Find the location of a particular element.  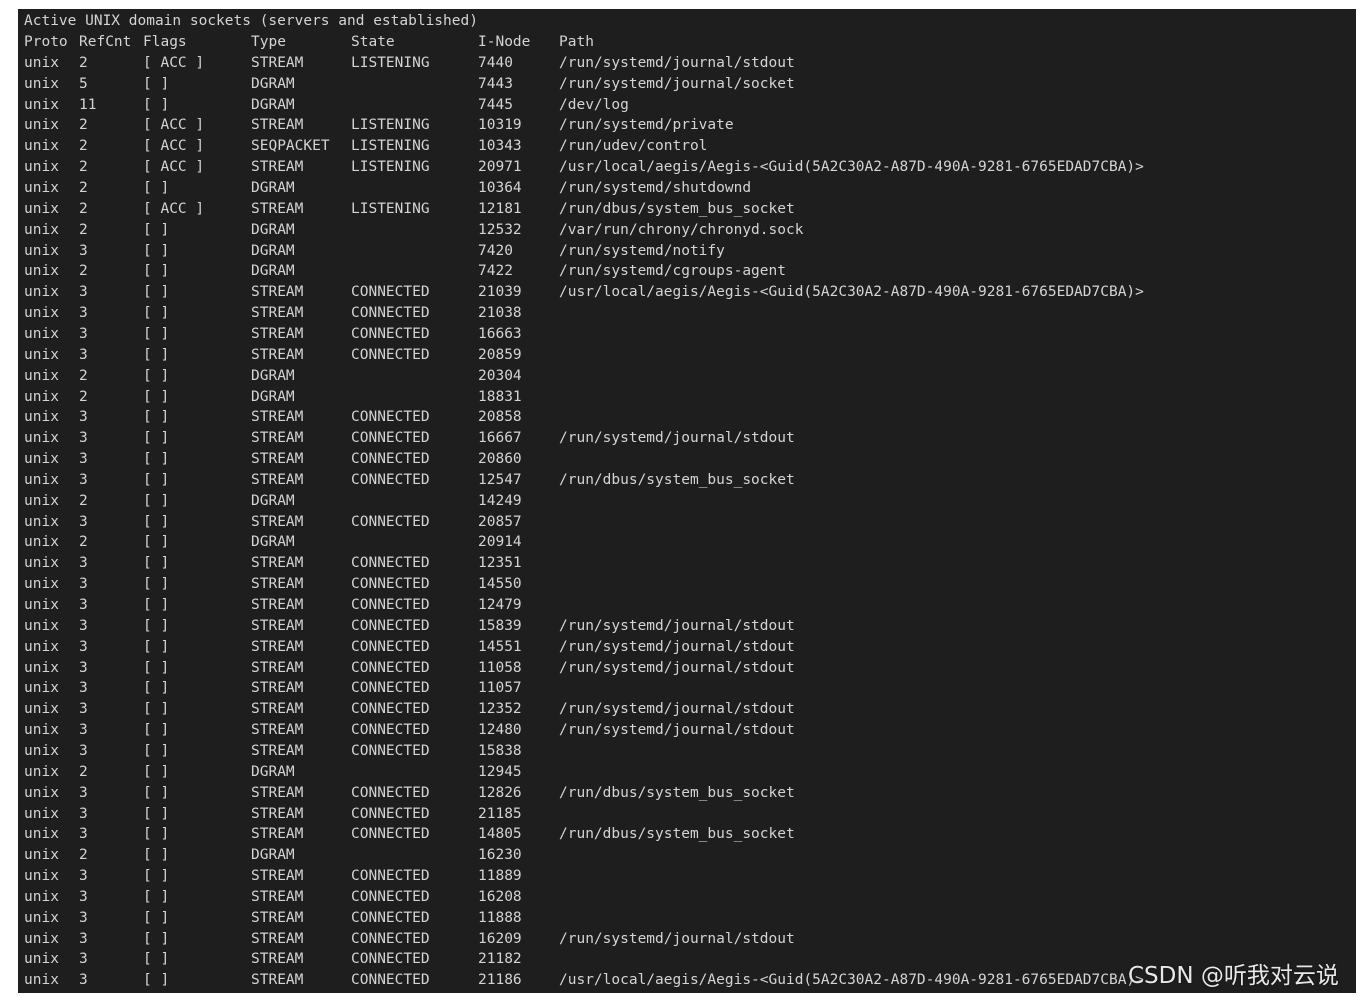

cell-inode: 10343 is located at coordinates (500, 146).